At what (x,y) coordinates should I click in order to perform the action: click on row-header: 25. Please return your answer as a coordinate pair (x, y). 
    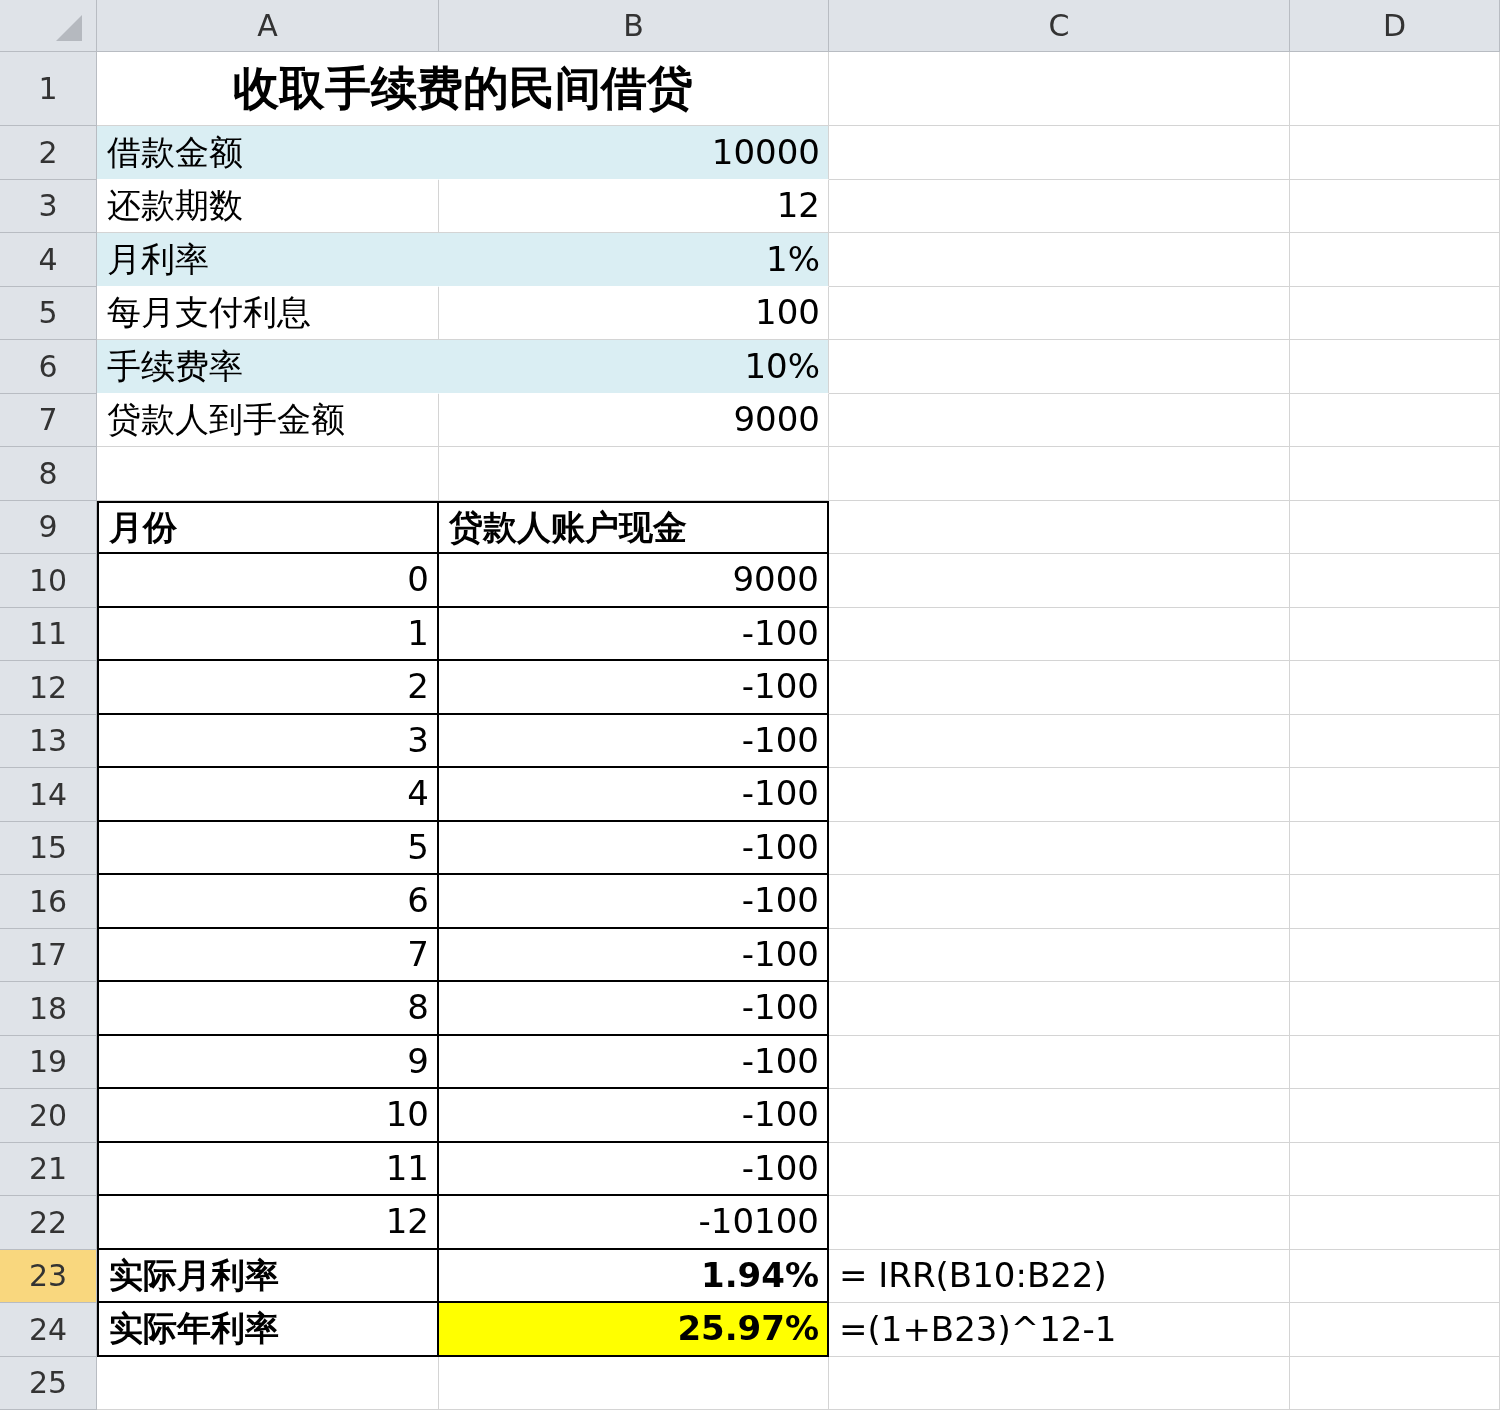
    Looking at the image, I should click on (48, 1383).